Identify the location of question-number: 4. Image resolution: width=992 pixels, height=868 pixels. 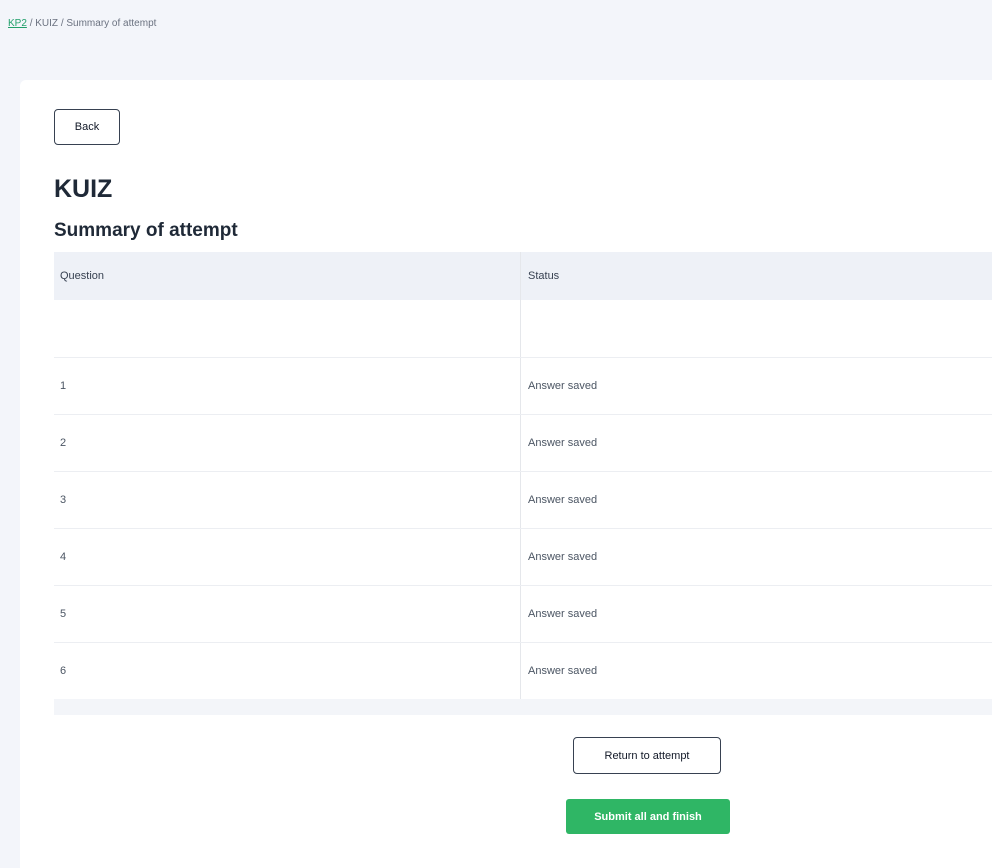
(287, 557).